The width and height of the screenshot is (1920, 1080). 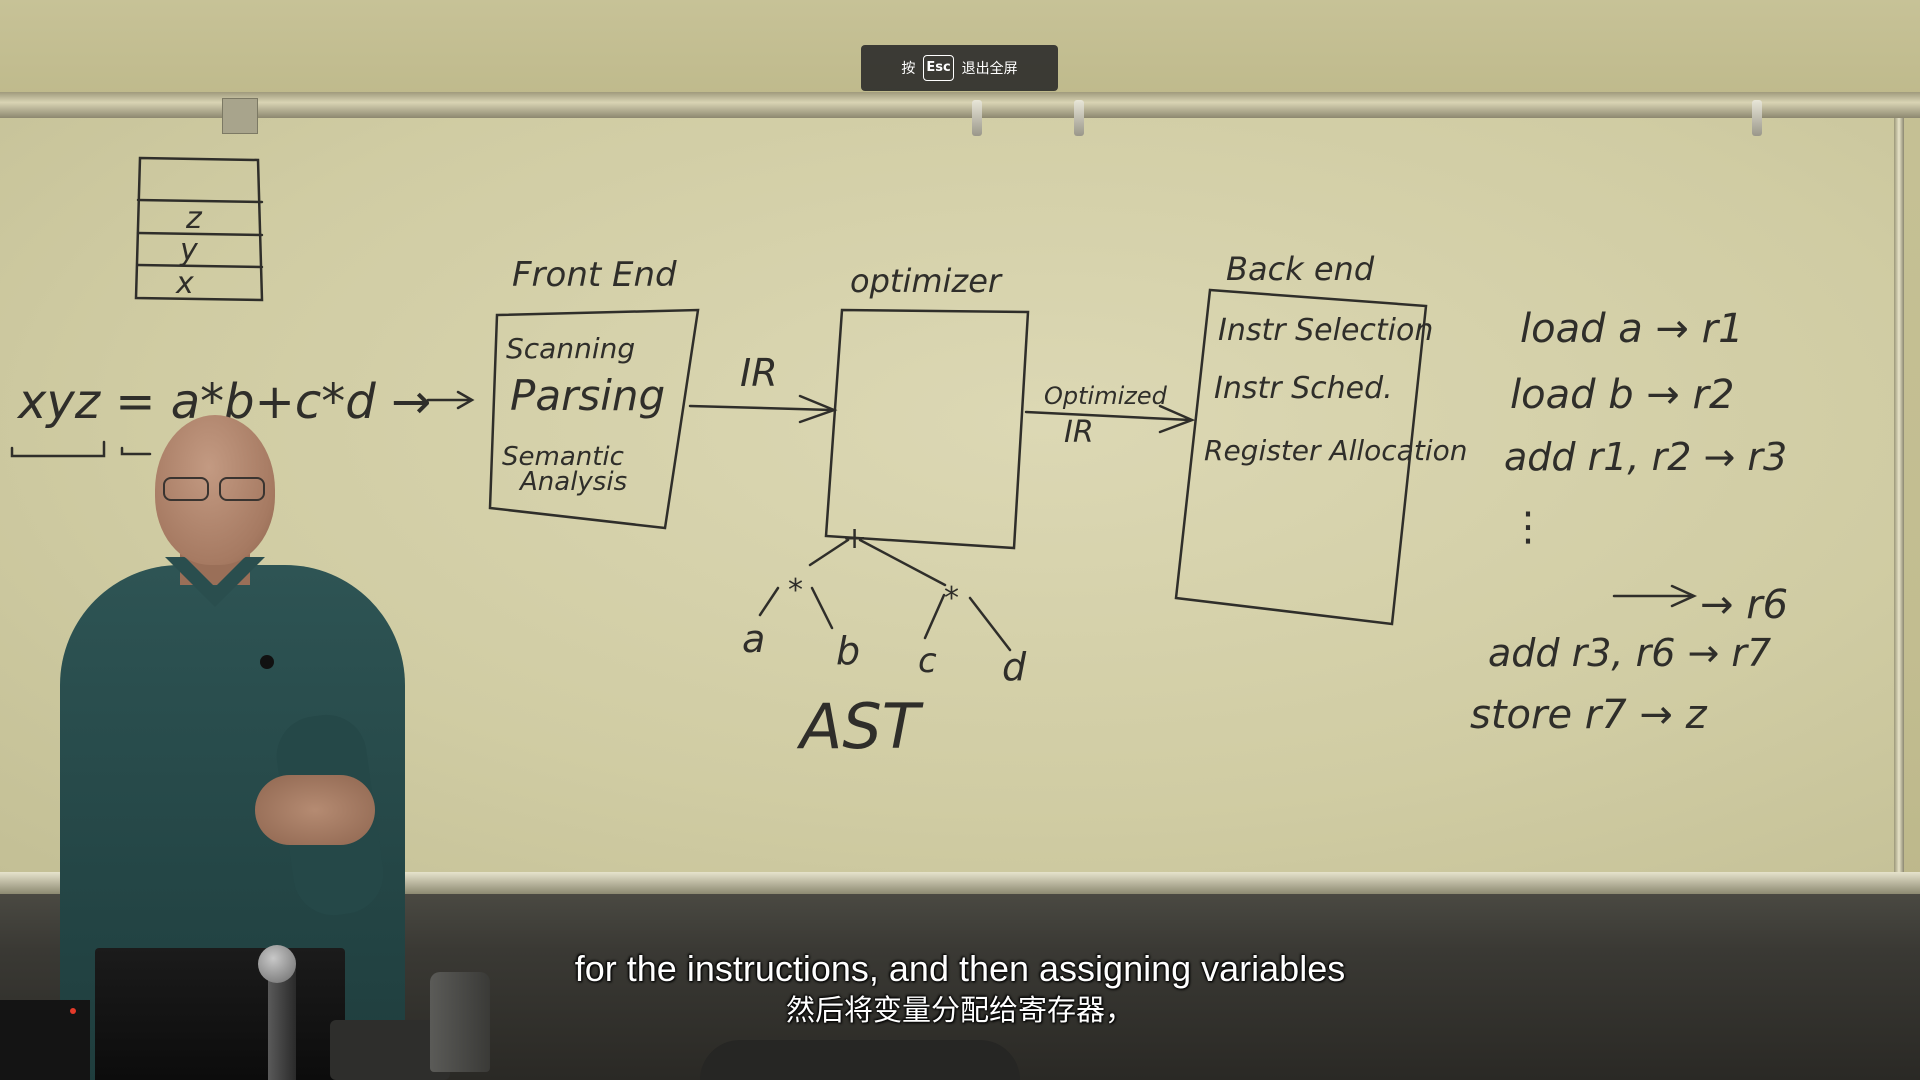 I want to click on exit-fullscreen-hint: 按 Esc 退出全屏, so click(x=959, y=68).